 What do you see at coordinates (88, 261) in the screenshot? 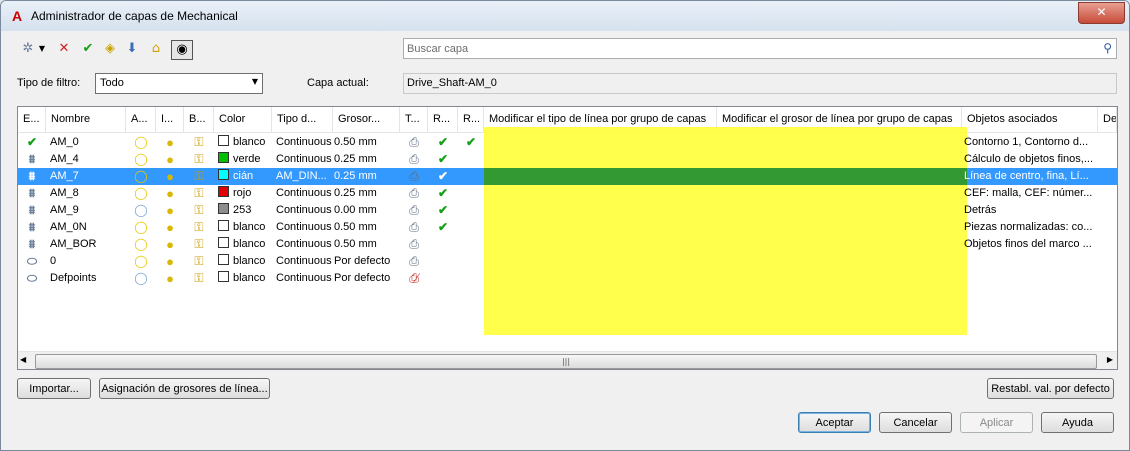
I see `layer-name: 0` at bounding box center [88, 261].